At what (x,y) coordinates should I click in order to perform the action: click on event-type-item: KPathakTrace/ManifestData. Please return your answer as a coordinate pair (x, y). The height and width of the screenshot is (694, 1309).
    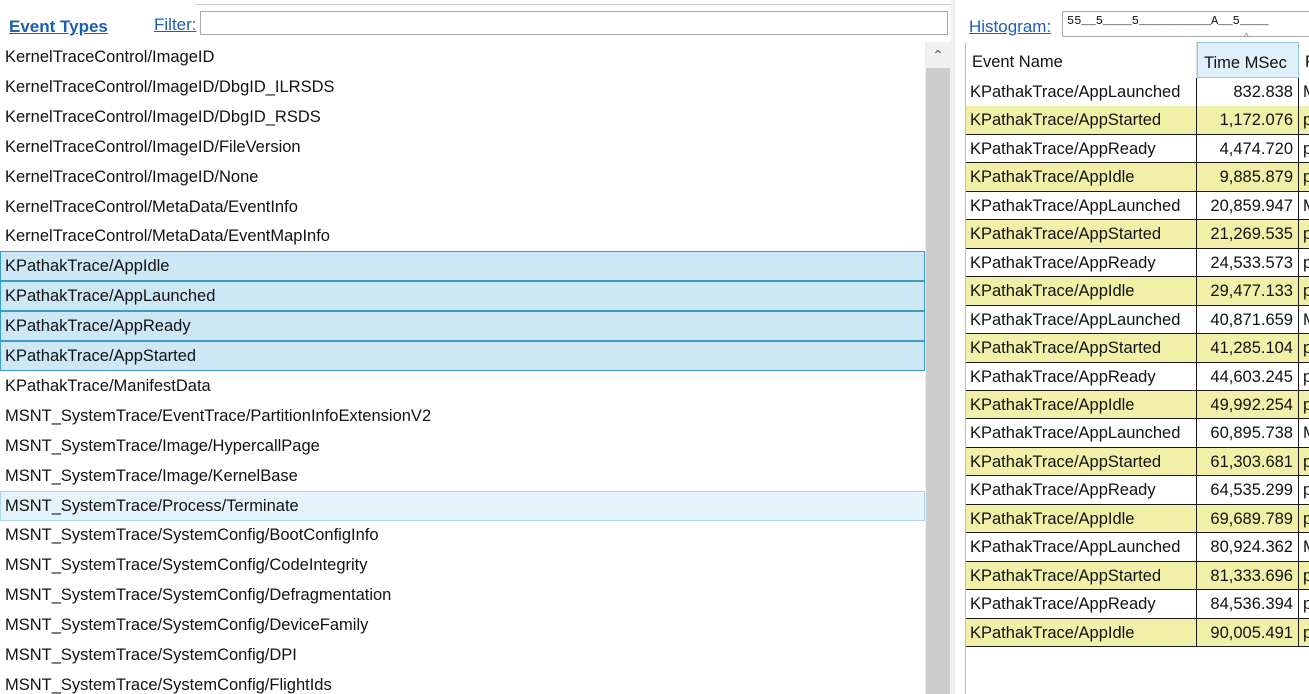
    Looking at the image, I should click on (462, 386).